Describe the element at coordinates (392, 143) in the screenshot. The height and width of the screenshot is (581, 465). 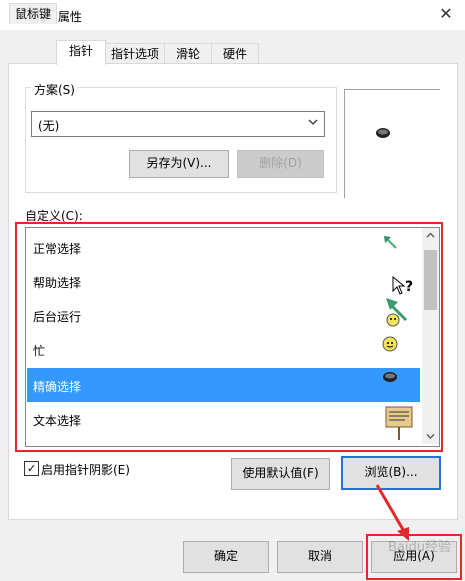
I see `cursor-preview` at that location.